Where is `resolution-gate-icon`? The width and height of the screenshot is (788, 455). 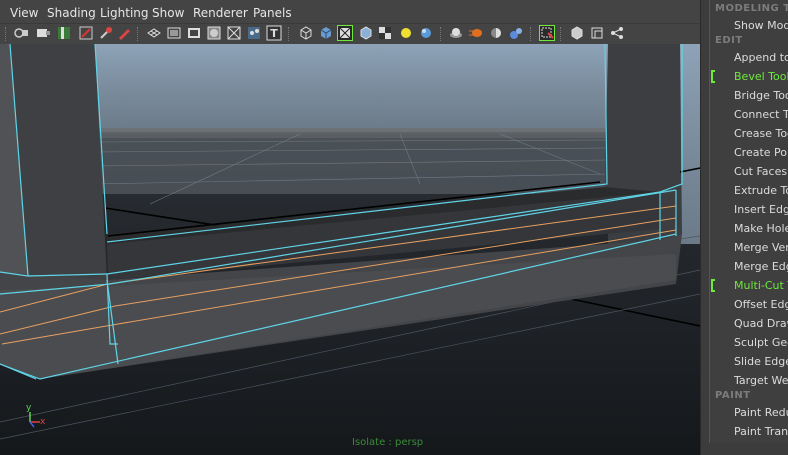 resolution-gate-icon is located at coordinates (194, 33).